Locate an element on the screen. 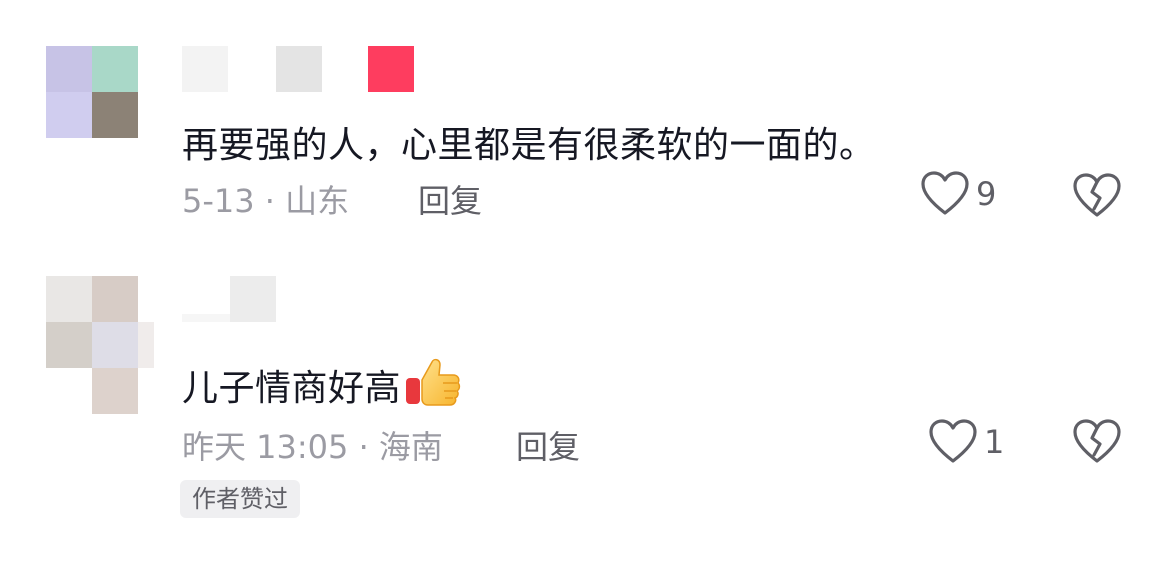 This screenshot has width=1162, height=580. comment-text: 儿子情商好高 is located at coordinates (321, 386).